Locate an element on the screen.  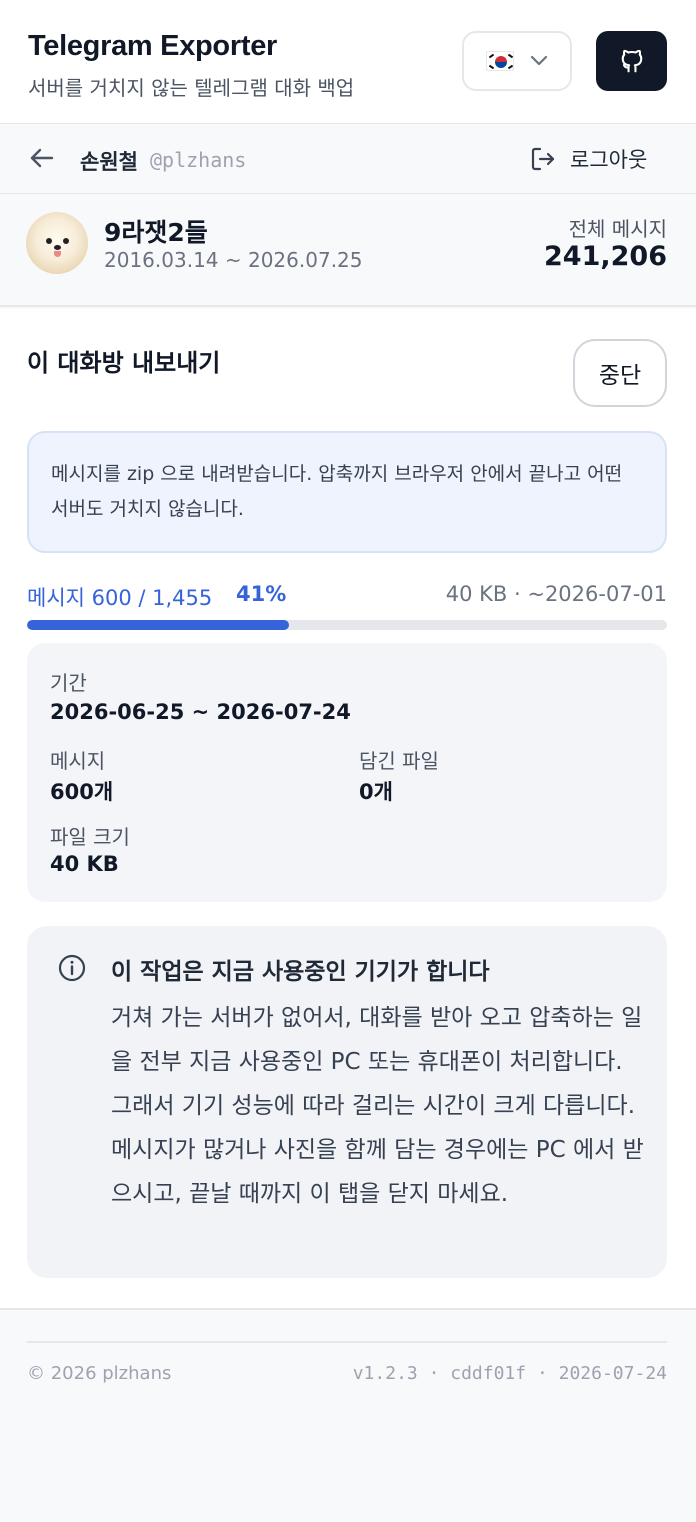
progress-bar is located at coordinates (347, 625).